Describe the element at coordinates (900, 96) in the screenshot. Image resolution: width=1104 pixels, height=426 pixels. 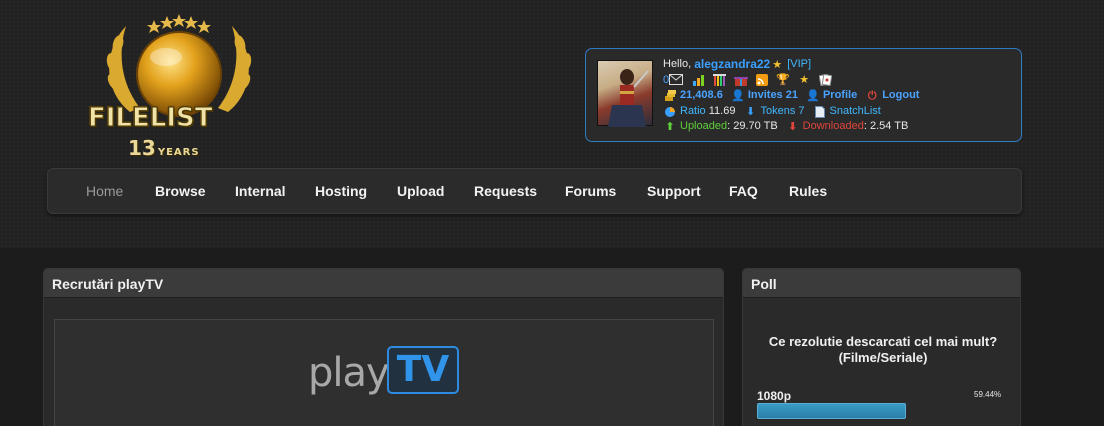
I see `logout-link: Logout` at that location.